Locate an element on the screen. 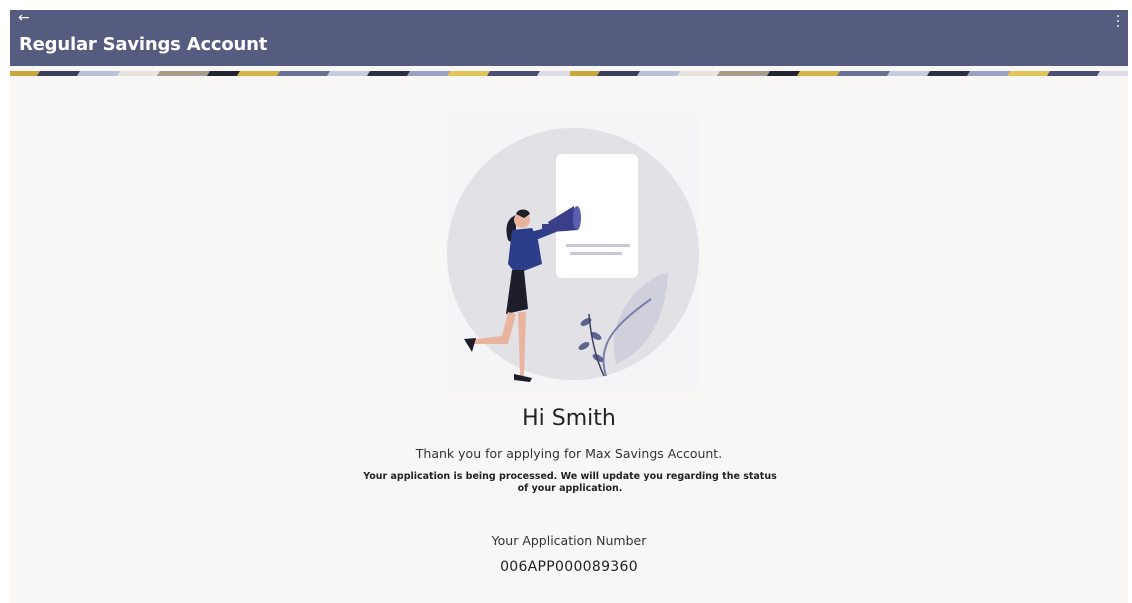 This screenshot has height=603, width=1132. decorative-banner is located at coordinates (569, 71).